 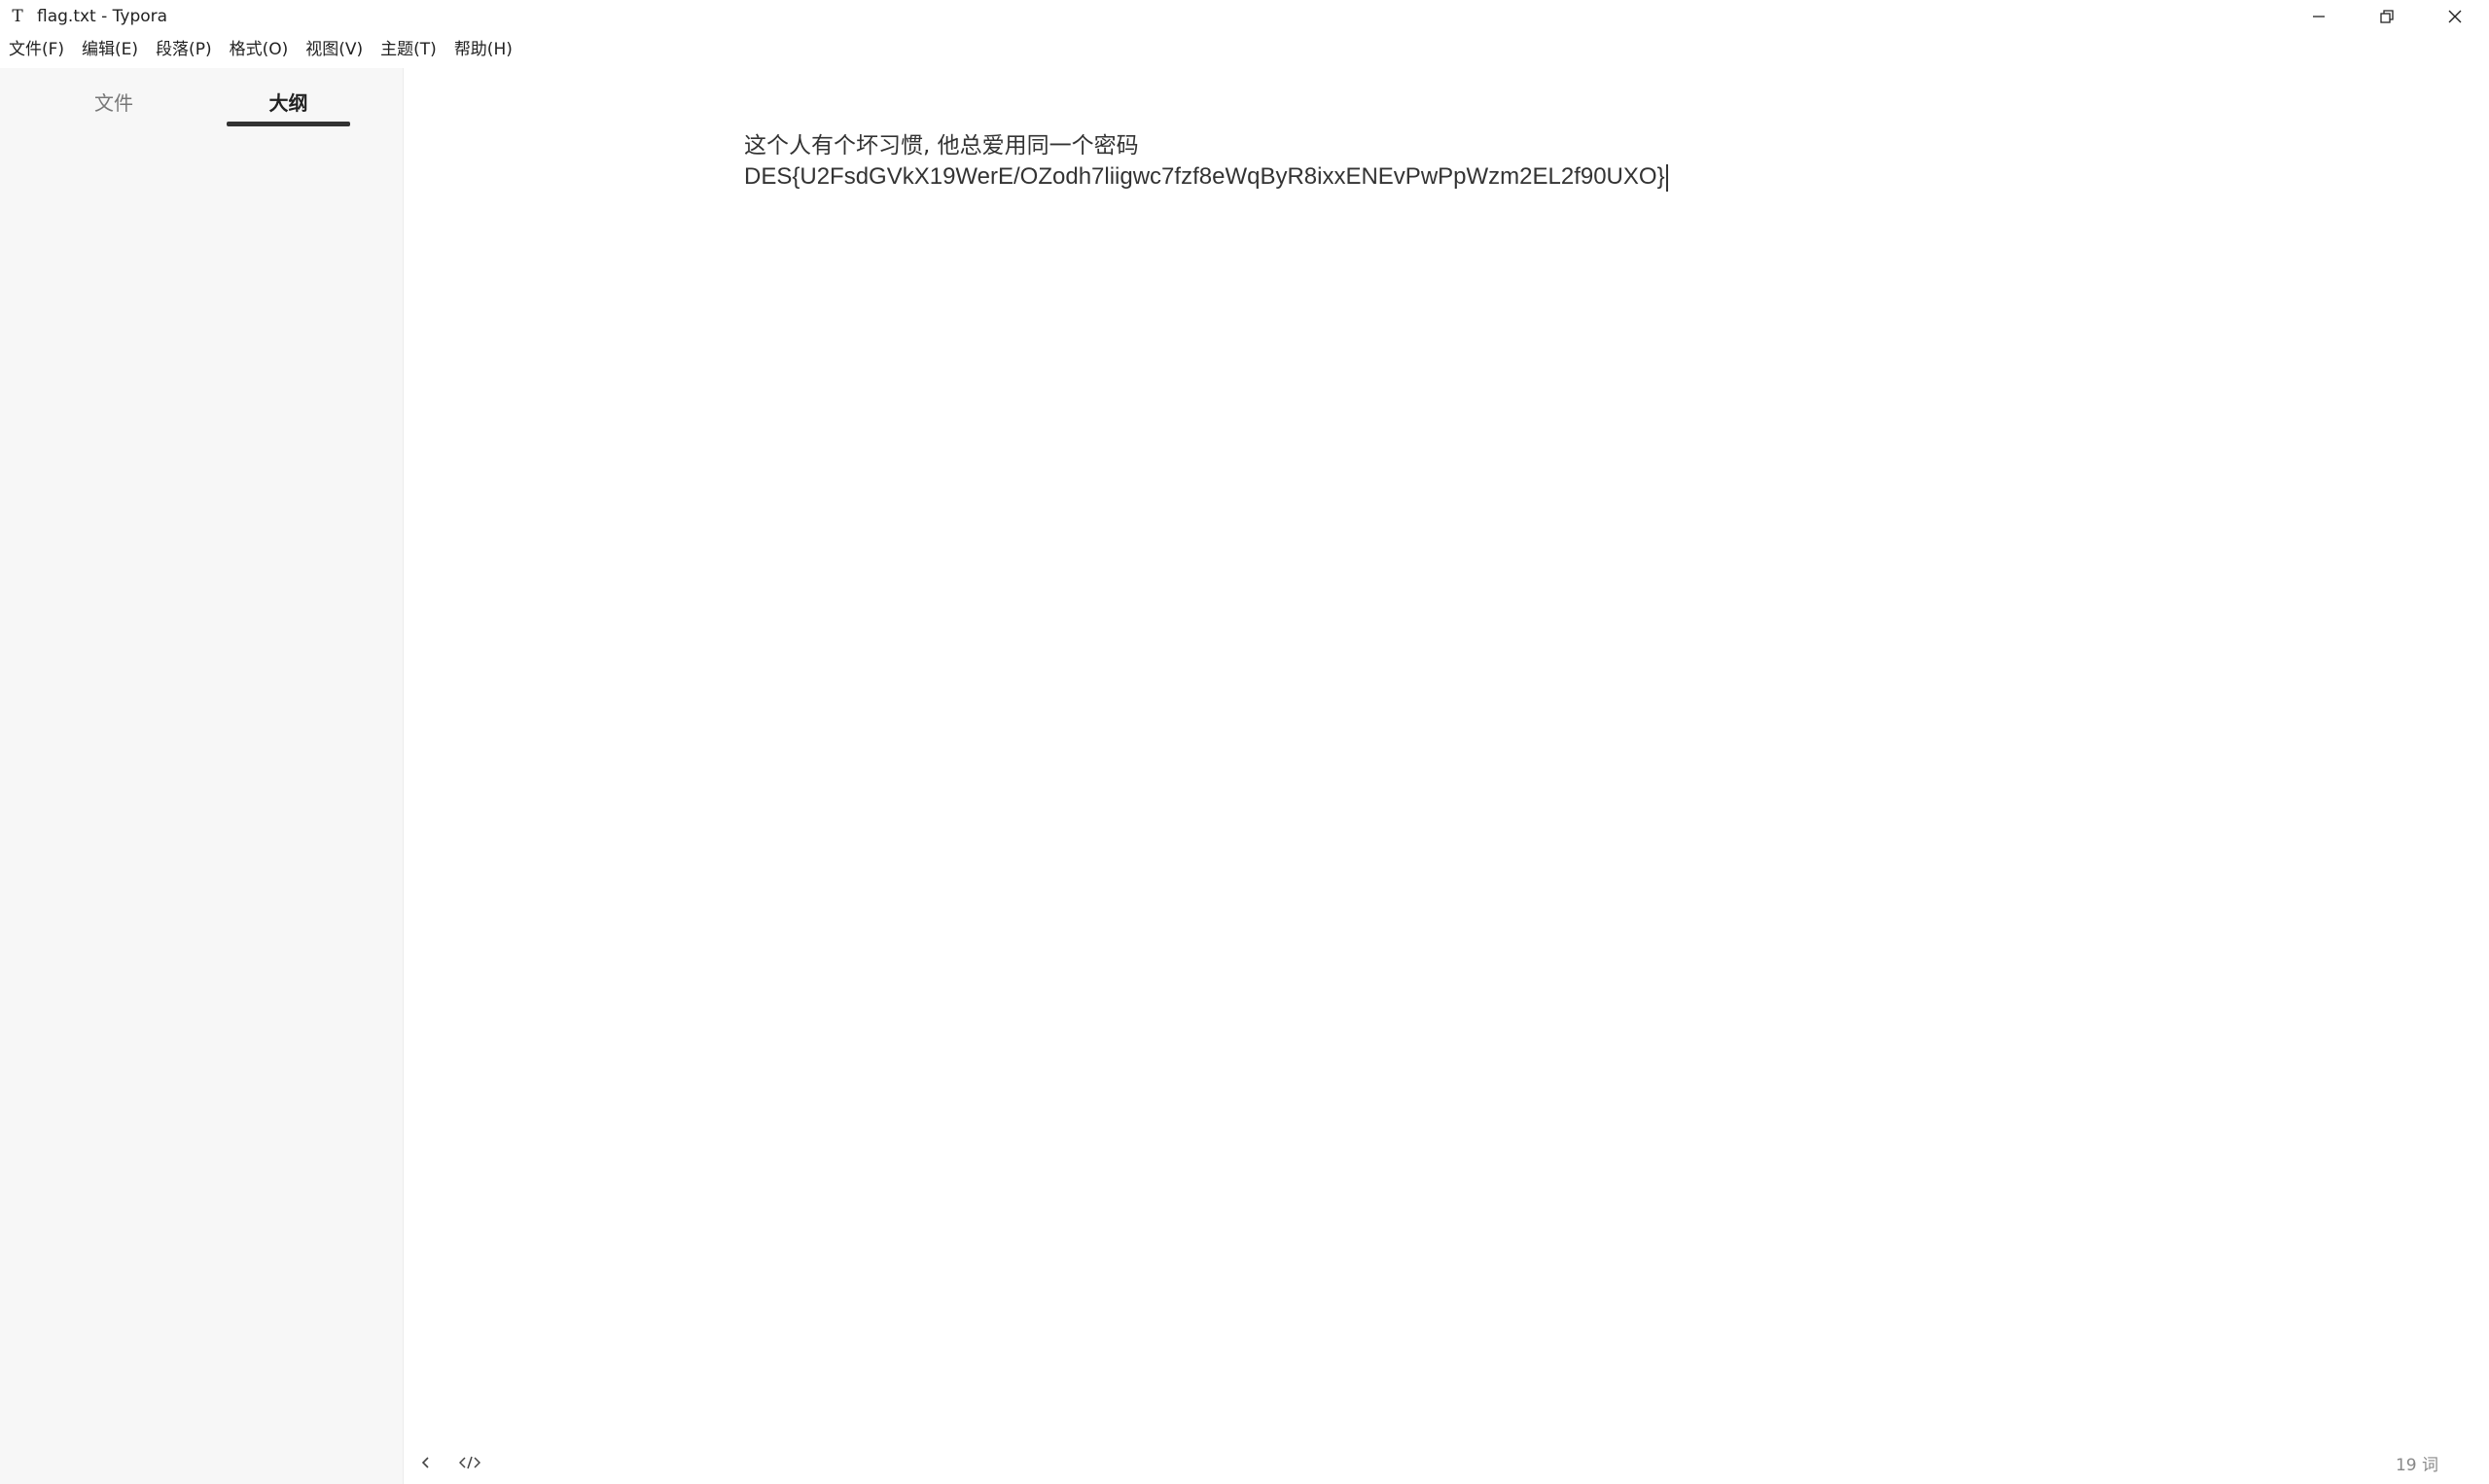 I want to click on minimize-icon, so click(x=2319, y=17).